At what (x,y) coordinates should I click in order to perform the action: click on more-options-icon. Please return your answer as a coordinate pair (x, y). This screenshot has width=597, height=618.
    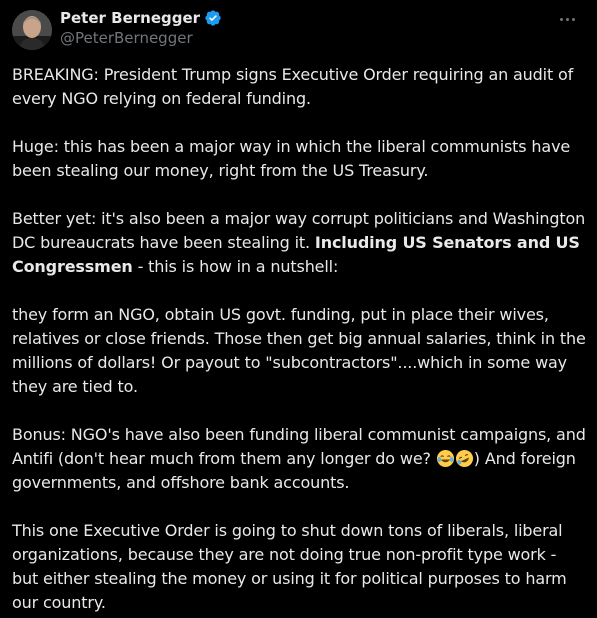
    Looking at the image, I should click on (567, 19).